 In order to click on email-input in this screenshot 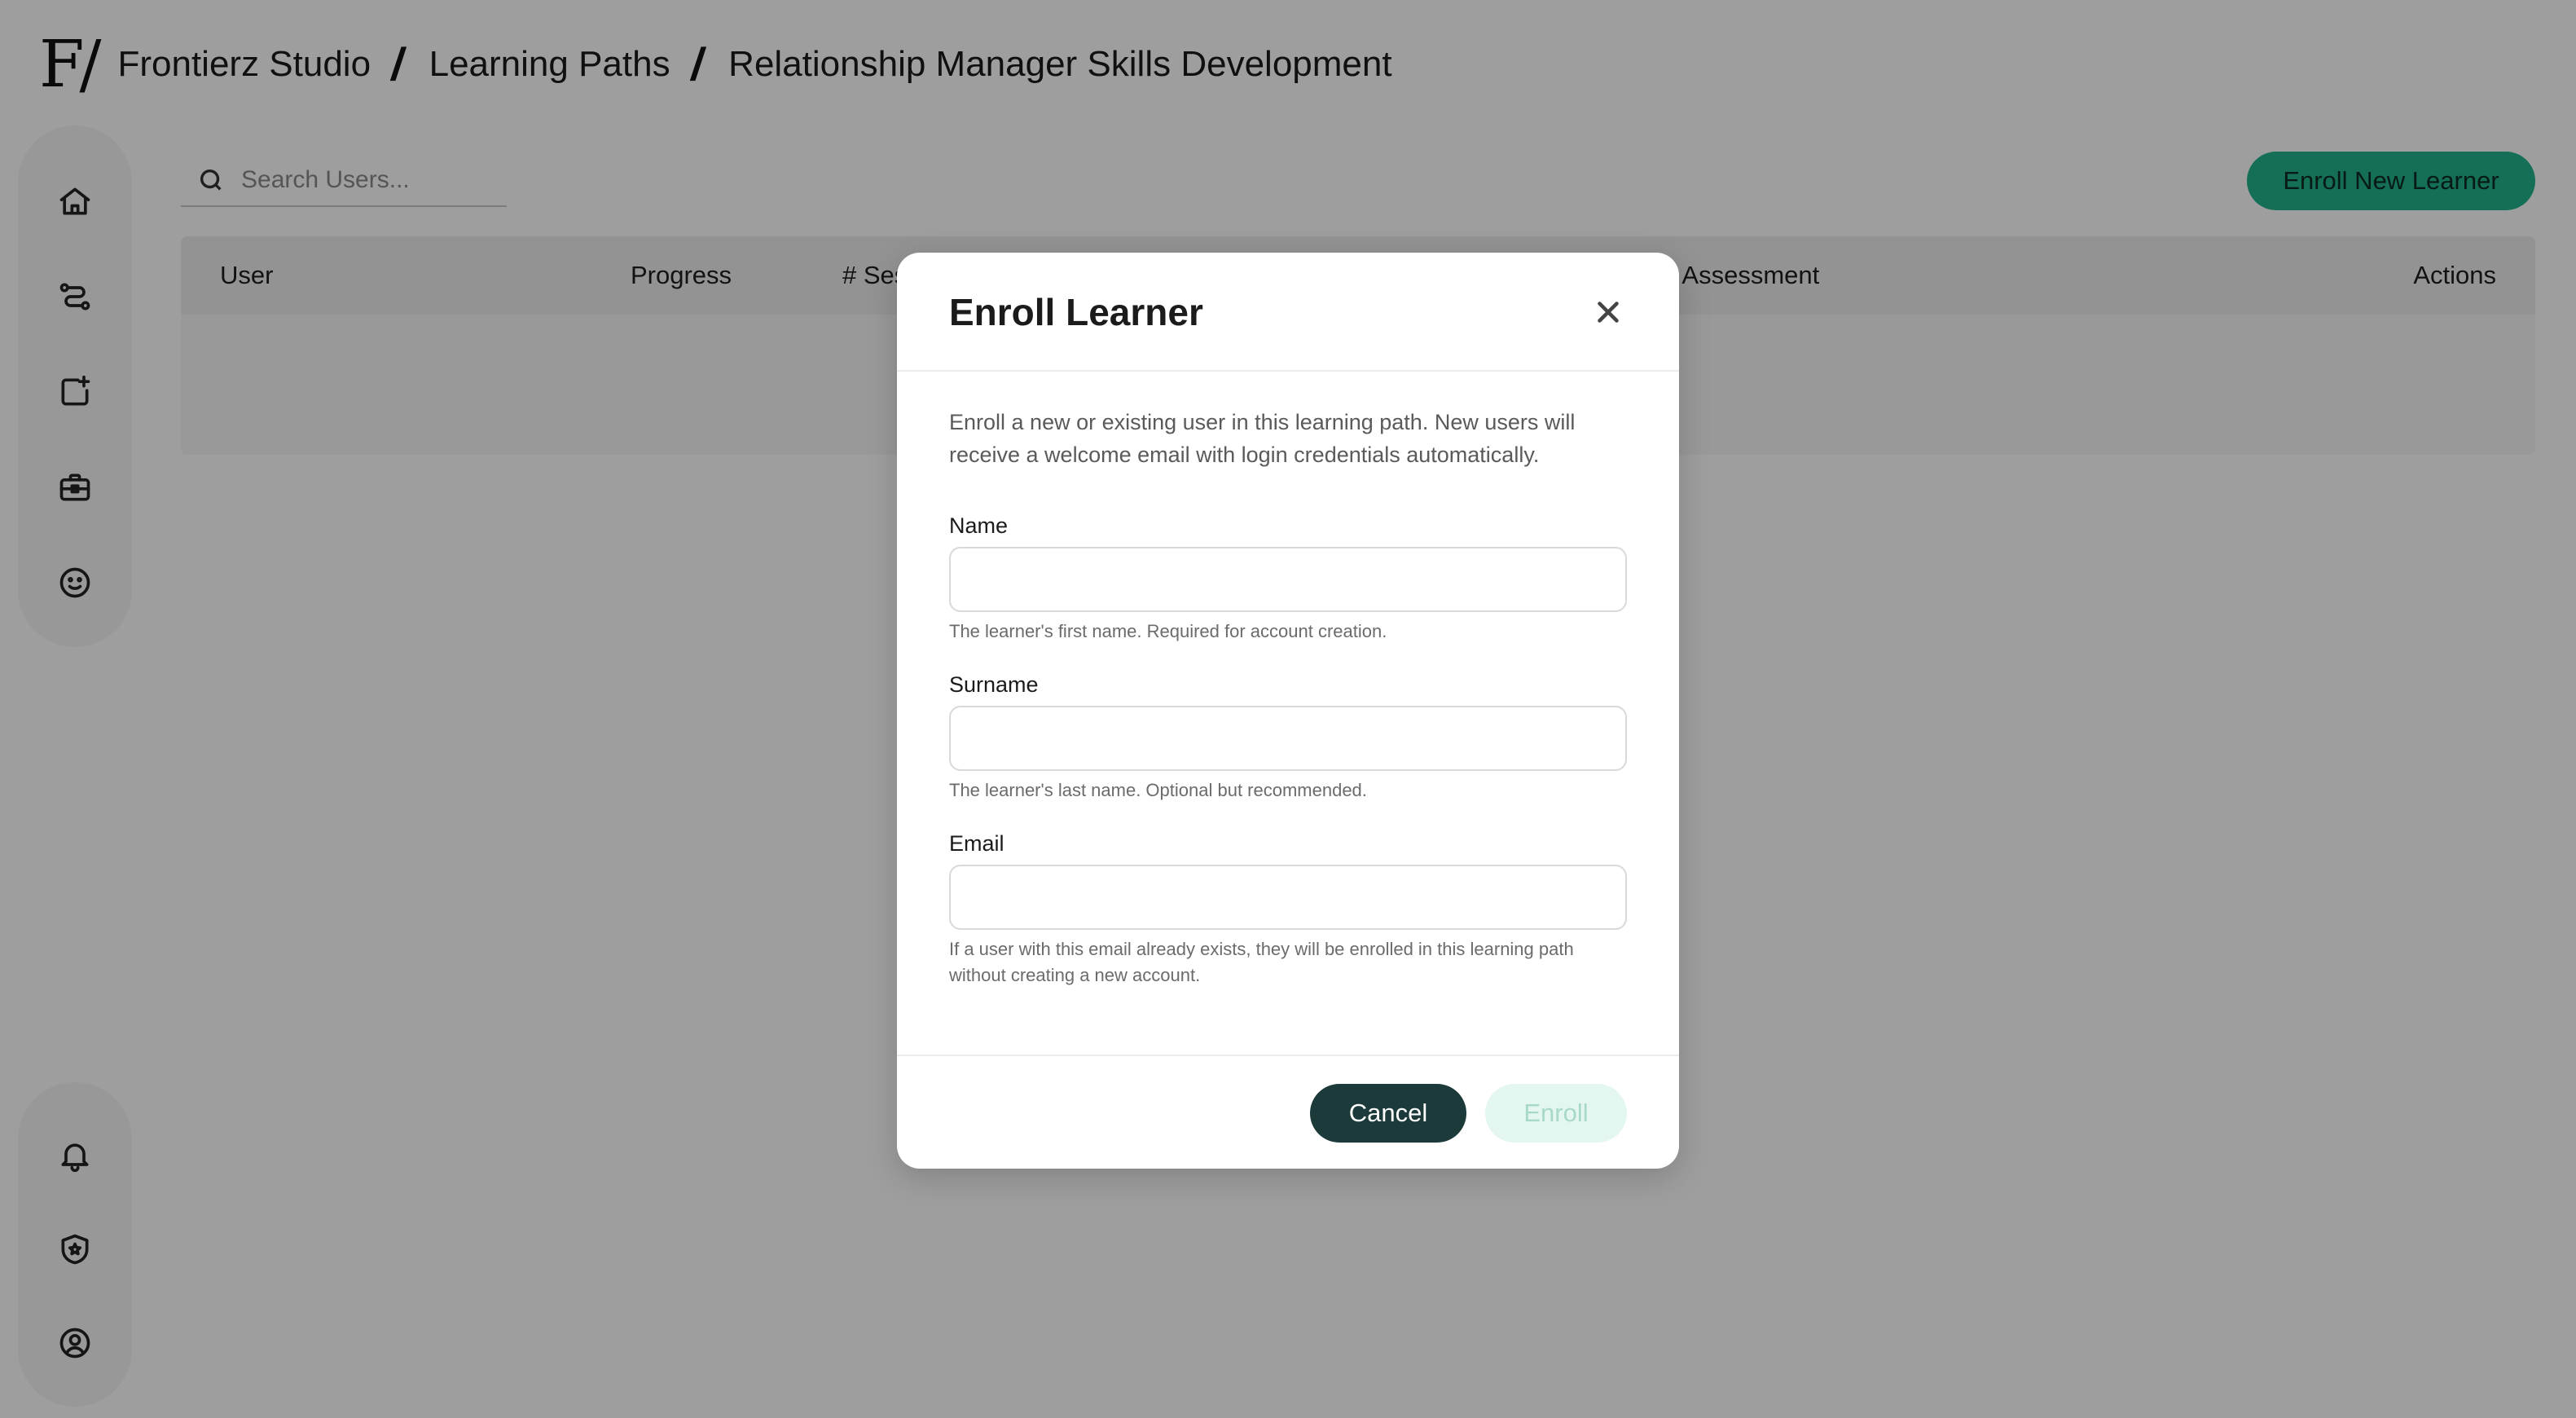, I will do `click(1288, 898)`.